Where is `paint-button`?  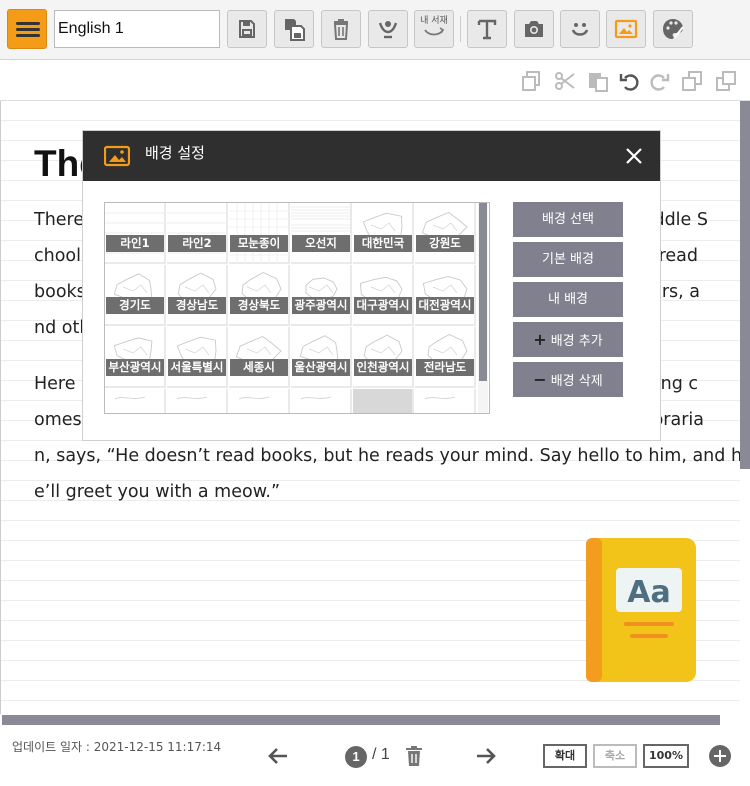 paint-button is located at coordinates (673, 29).